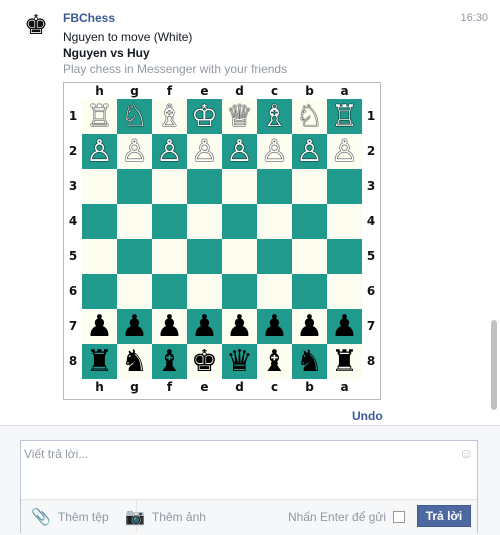 The width and height of the screenshot is (500, 535). Describe the element at coordinates (169, 221) in the screenshot. I see `board-square-f4` at that location.